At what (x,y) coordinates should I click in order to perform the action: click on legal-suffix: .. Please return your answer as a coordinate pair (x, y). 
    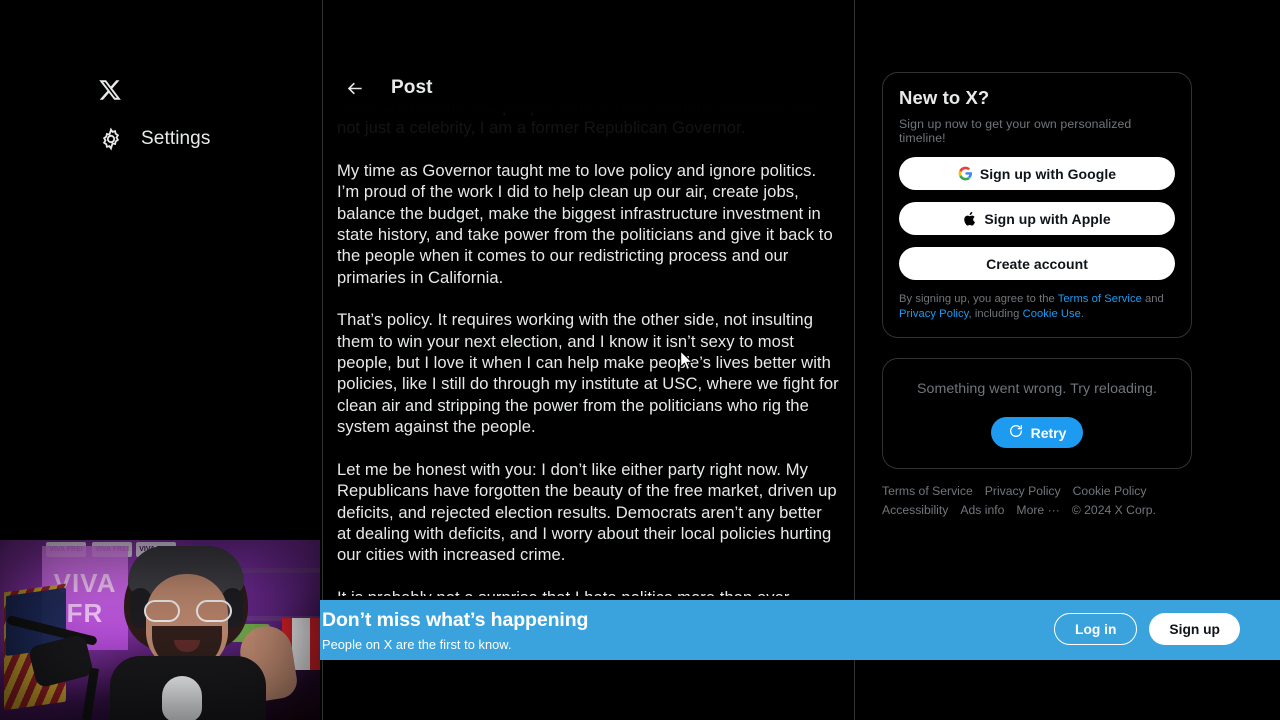
    Looking at the image, I should click on (1082, 313).